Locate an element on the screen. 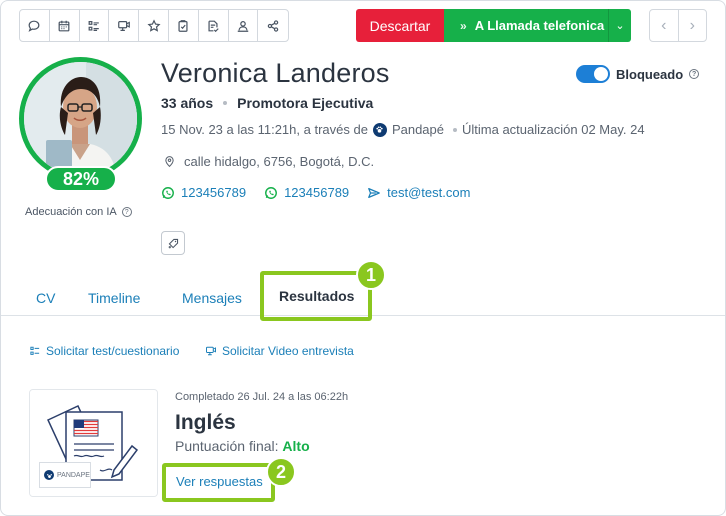 Image resolution: width=726 pixels, height=516 pixels. result-title: Inglés is located at coordinates (205, 422).